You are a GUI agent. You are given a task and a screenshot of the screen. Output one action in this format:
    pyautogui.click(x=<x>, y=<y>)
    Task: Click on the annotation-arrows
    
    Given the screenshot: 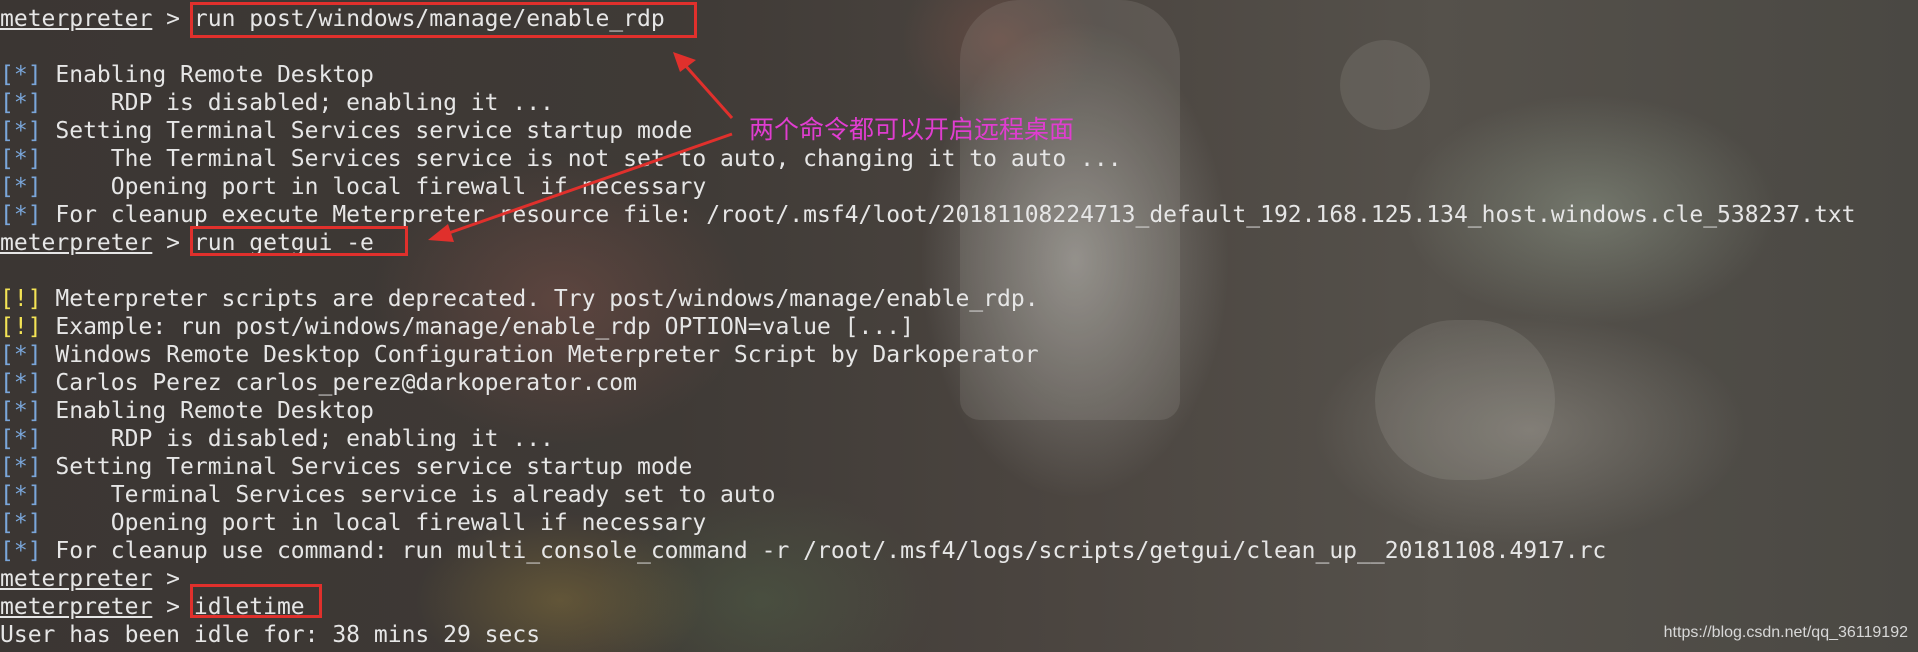 What is the action you would take?
    pyautogui.click(x=581, y=147)
    